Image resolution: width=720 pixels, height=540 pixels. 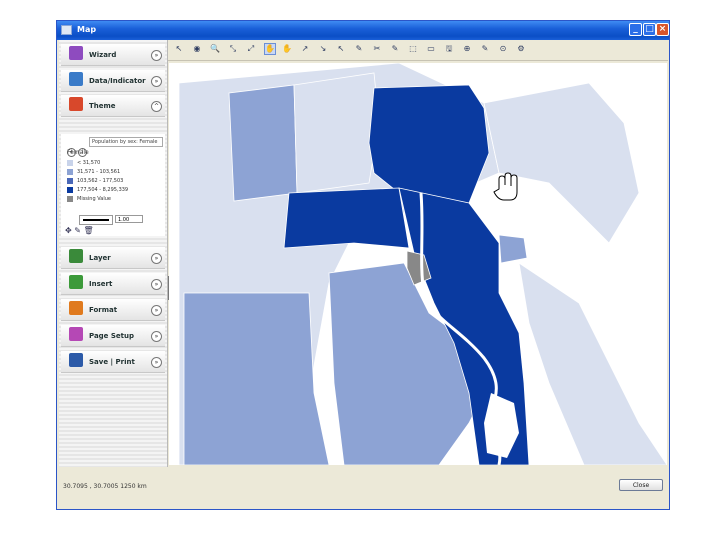 I want to click on map-toolbar: ↖ ◉ 🔍 ⤡ ⤢ ✋ ✋ ↗ ↘ ↖ ✎ ✂ ✎ ⬚ ▭ 🖫 ⊕ ✎ ⊙ ⚙, so click(x=418, y=50).